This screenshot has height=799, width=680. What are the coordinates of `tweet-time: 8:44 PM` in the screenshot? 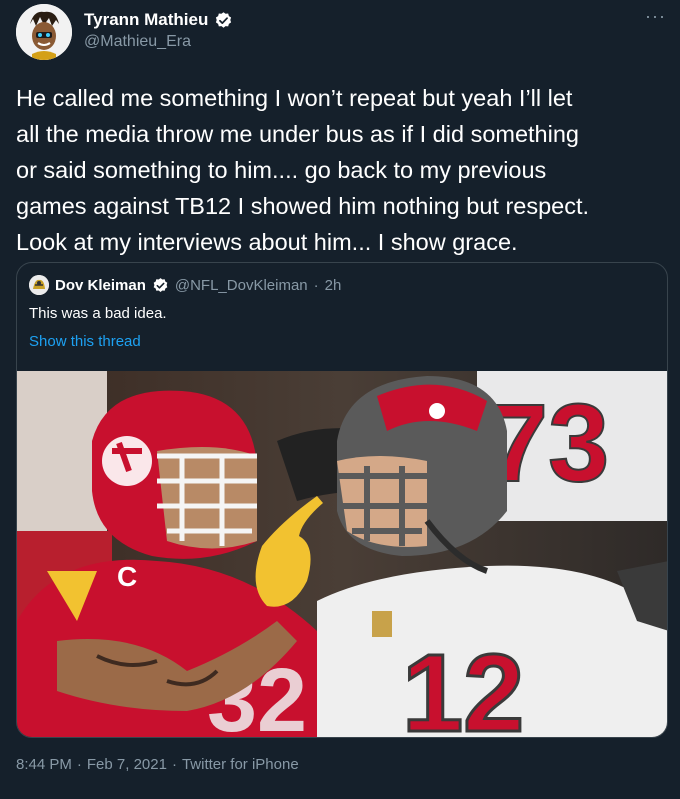 It's located at (44, 764).